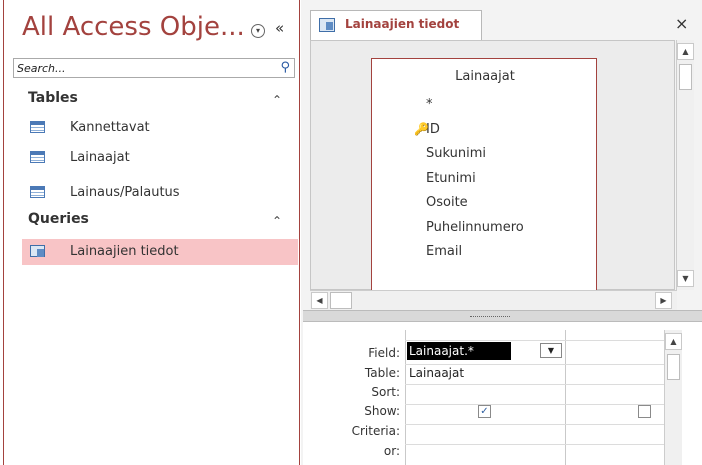 This screenshot has height=465, width=702. What do you see at coordinates (475, 227) in the screenshot?
I see `field-name: Puhelinnumero` at bounding box center [475, 227].